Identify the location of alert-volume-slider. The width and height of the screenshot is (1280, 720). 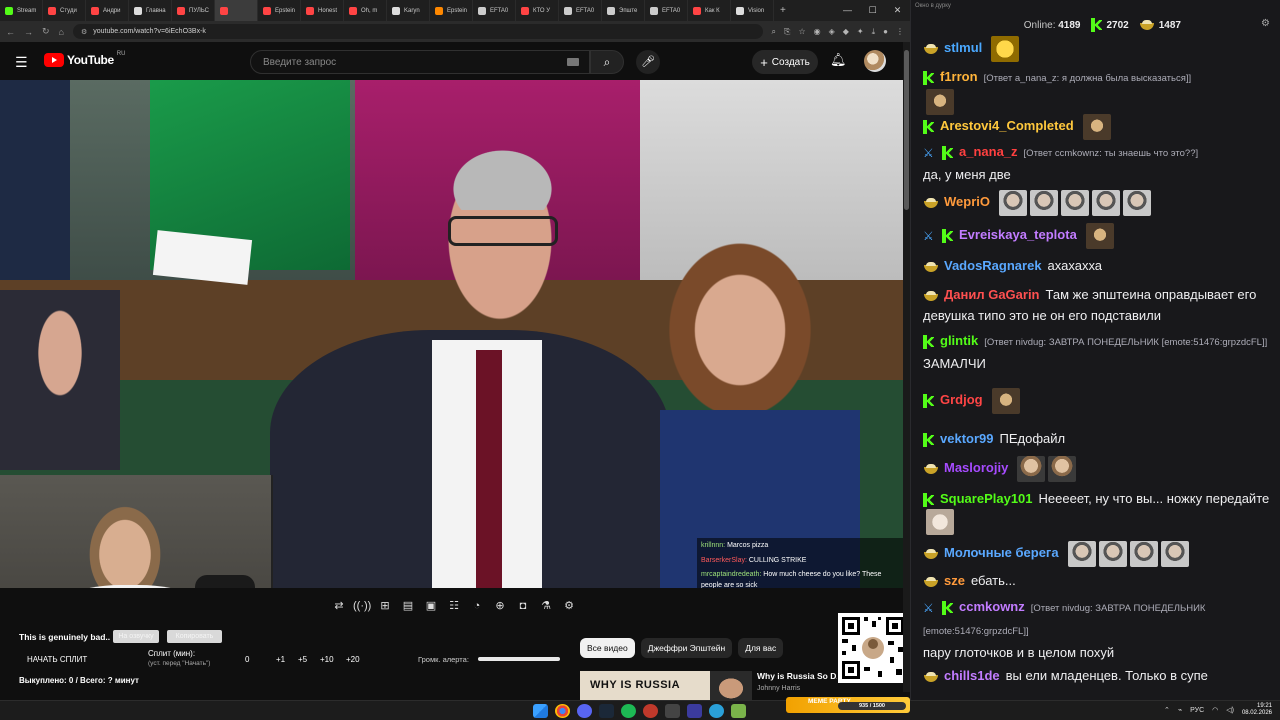
(519, 659).